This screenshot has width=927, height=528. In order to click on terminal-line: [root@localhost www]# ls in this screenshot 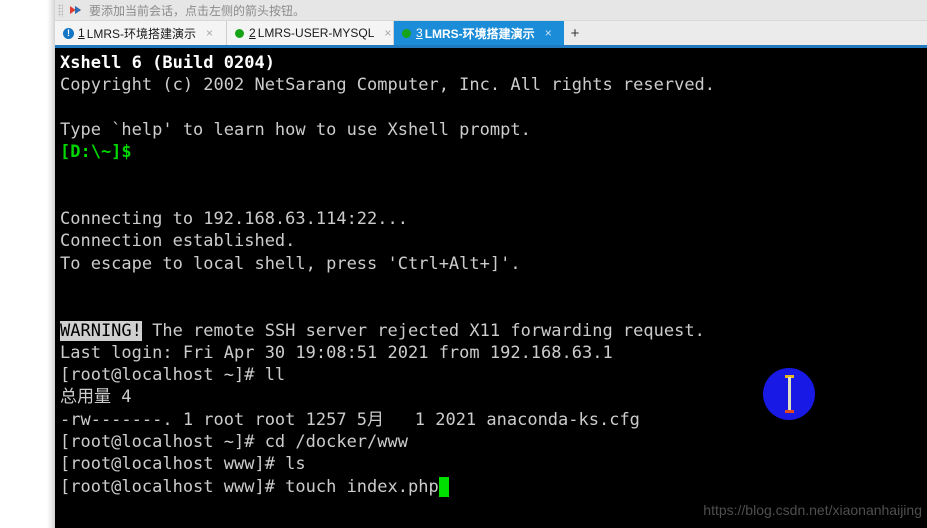, I will do `click(183, 464)`.